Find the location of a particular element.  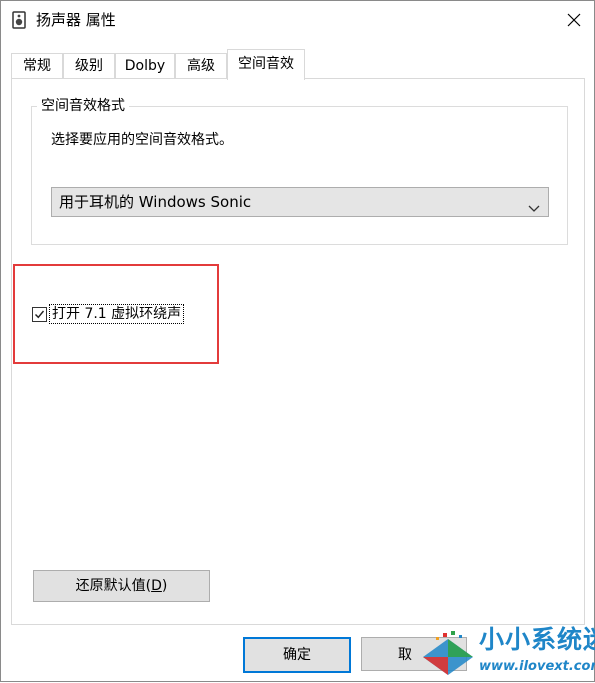

site-watermark: 小小系统迷 www.ilovext.com is located at coordinates (507, 652).